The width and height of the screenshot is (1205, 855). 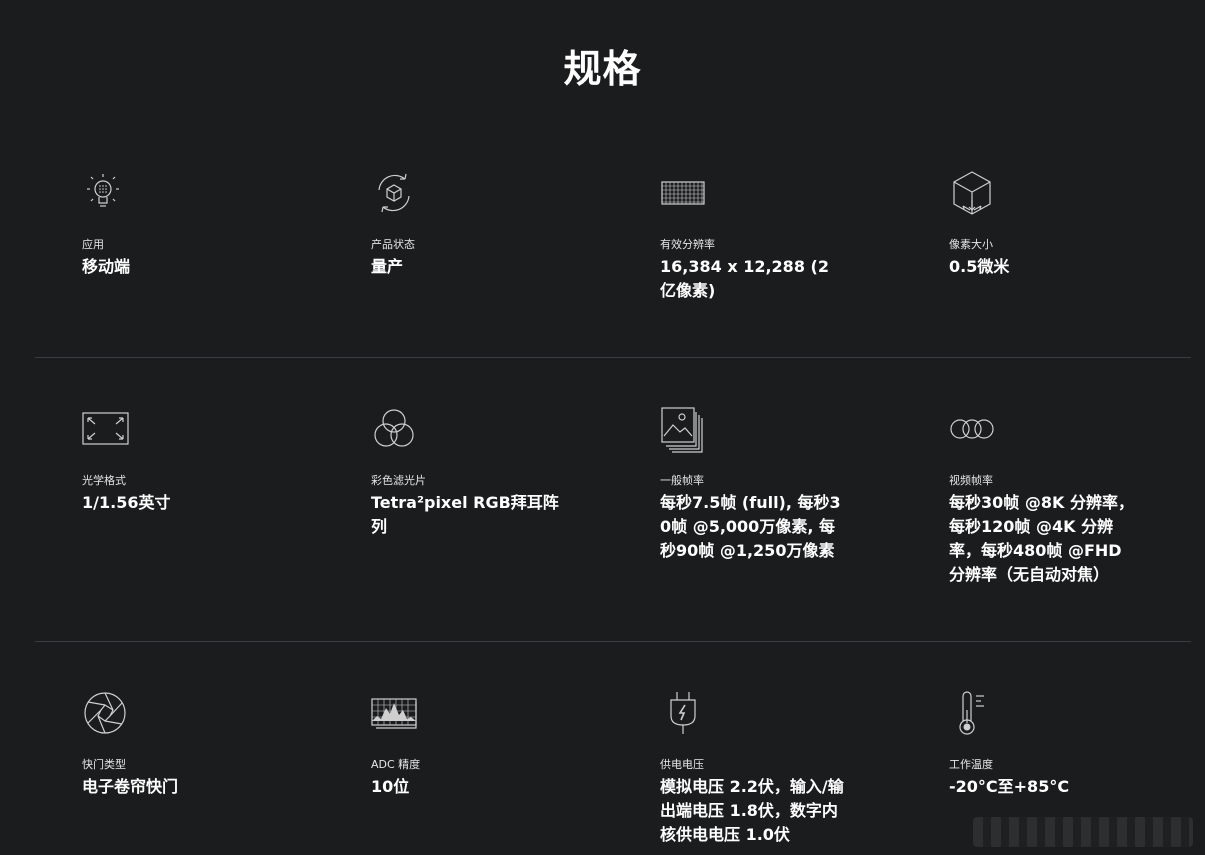 I want to click on rgb-circles-icon, so click(x=394, y=429).